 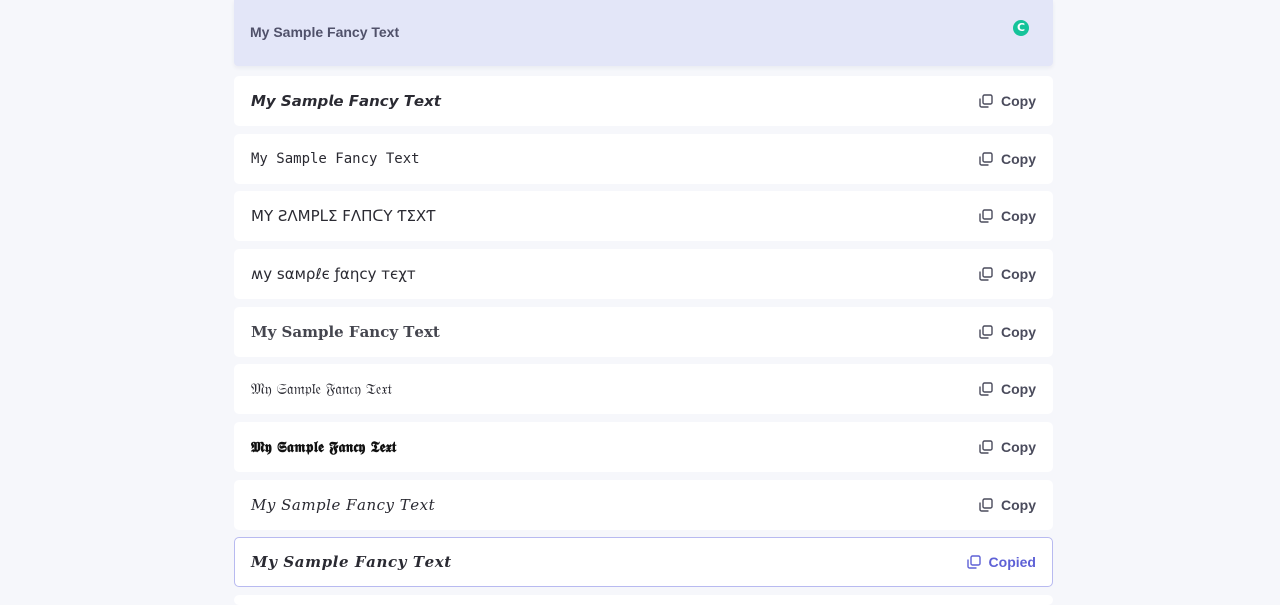 I want to click on copied-button: Copied, so click(x=1001, y=562).